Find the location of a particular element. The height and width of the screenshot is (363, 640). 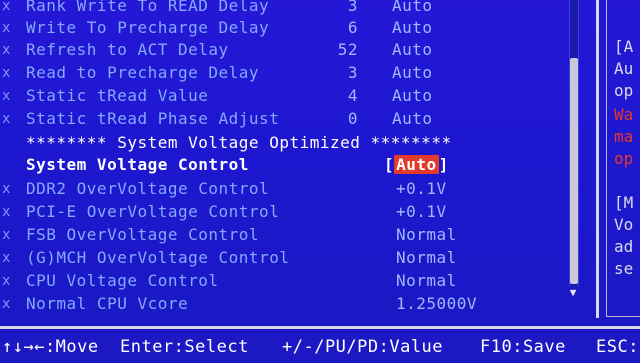

setting-label: CPU Voltage Control is located at coordinates (122, 280).